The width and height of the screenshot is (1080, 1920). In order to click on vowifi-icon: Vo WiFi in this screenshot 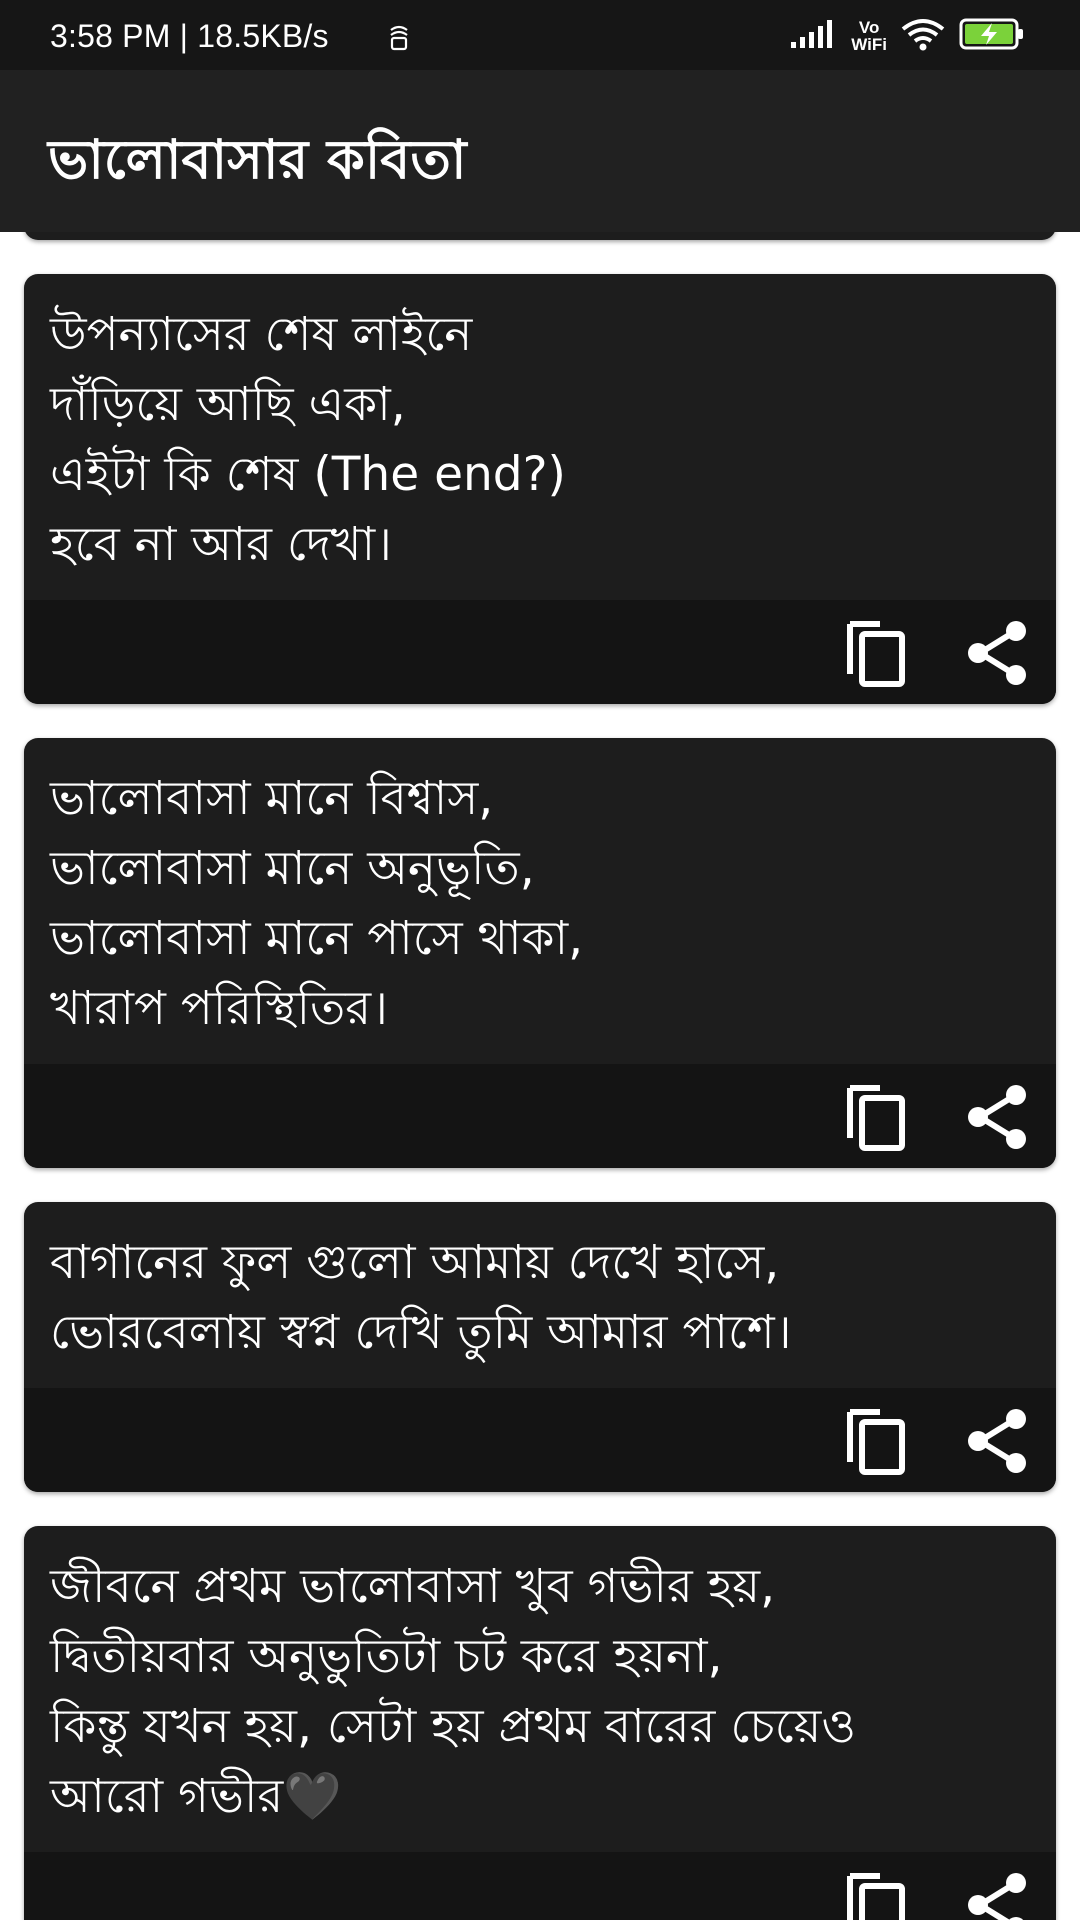, I will do `click(869, 36)`.